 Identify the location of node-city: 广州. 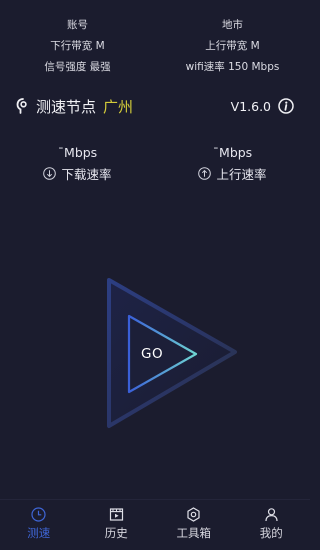
(118, 106).